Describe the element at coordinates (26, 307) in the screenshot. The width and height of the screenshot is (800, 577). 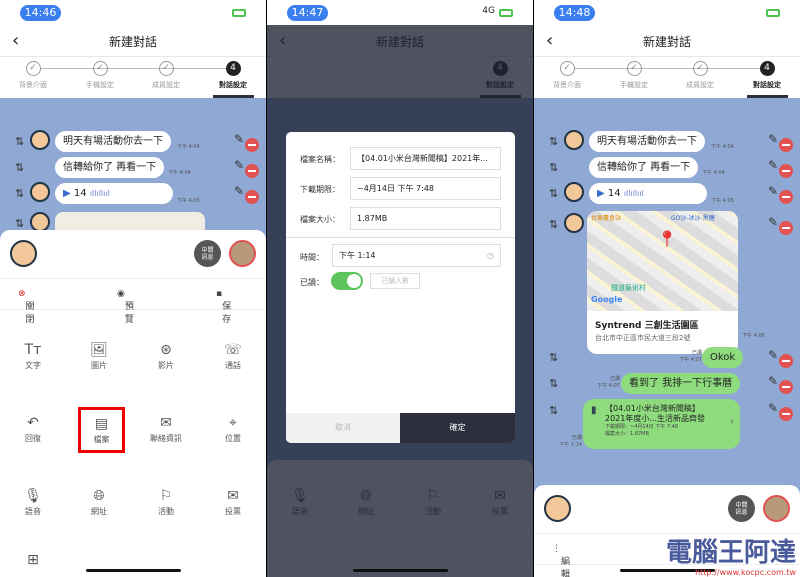
I see `close-button: ⊗ 關閉` at that location.